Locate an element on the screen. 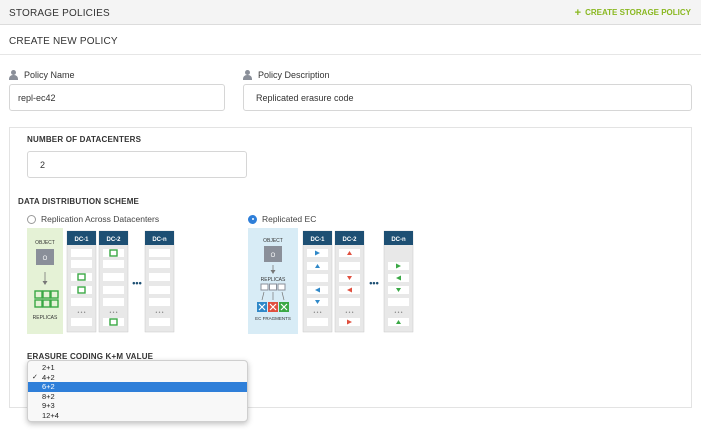 This screenshot has height=430, width=701. option-label: 8+2 is located at coordinates (48, 396).